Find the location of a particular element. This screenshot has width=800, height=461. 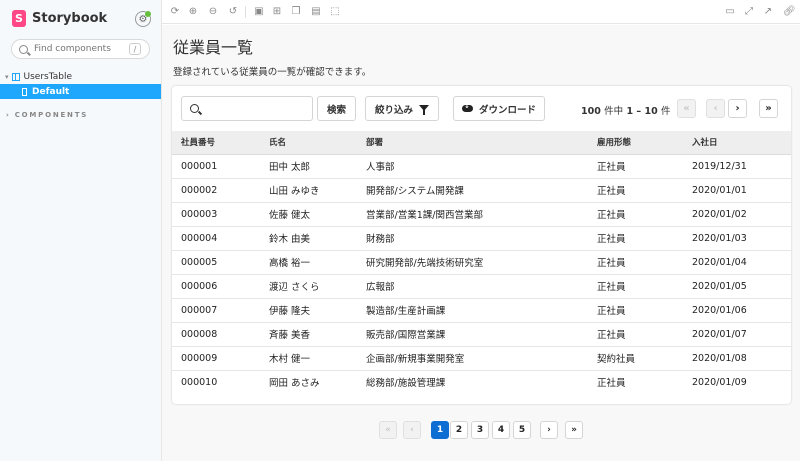

page-title: 従業員一覧 is located at coordinates (213, 47).